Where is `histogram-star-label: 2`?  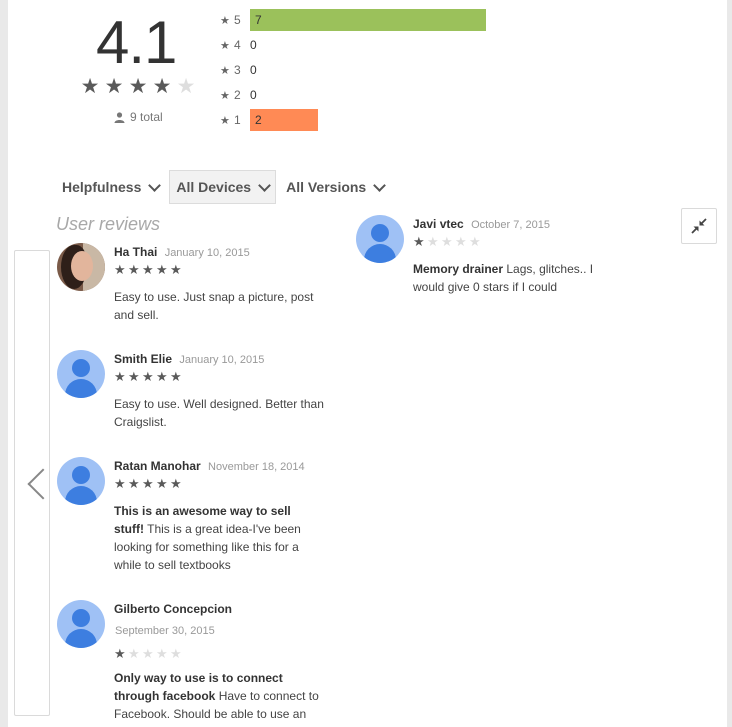
histogram-star-label: 2 is located at coordinates (237, 95).